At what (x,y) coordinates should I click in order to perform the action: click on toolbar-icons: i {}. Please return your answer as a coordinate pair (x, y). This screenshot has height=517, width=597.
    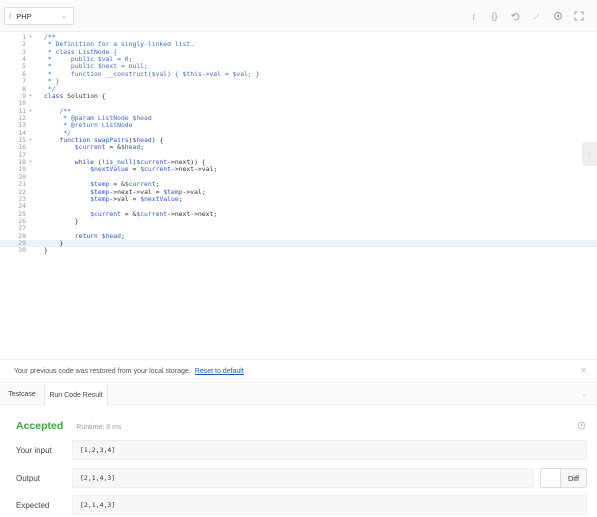
    Looking at the image, I should click on (526, 16).